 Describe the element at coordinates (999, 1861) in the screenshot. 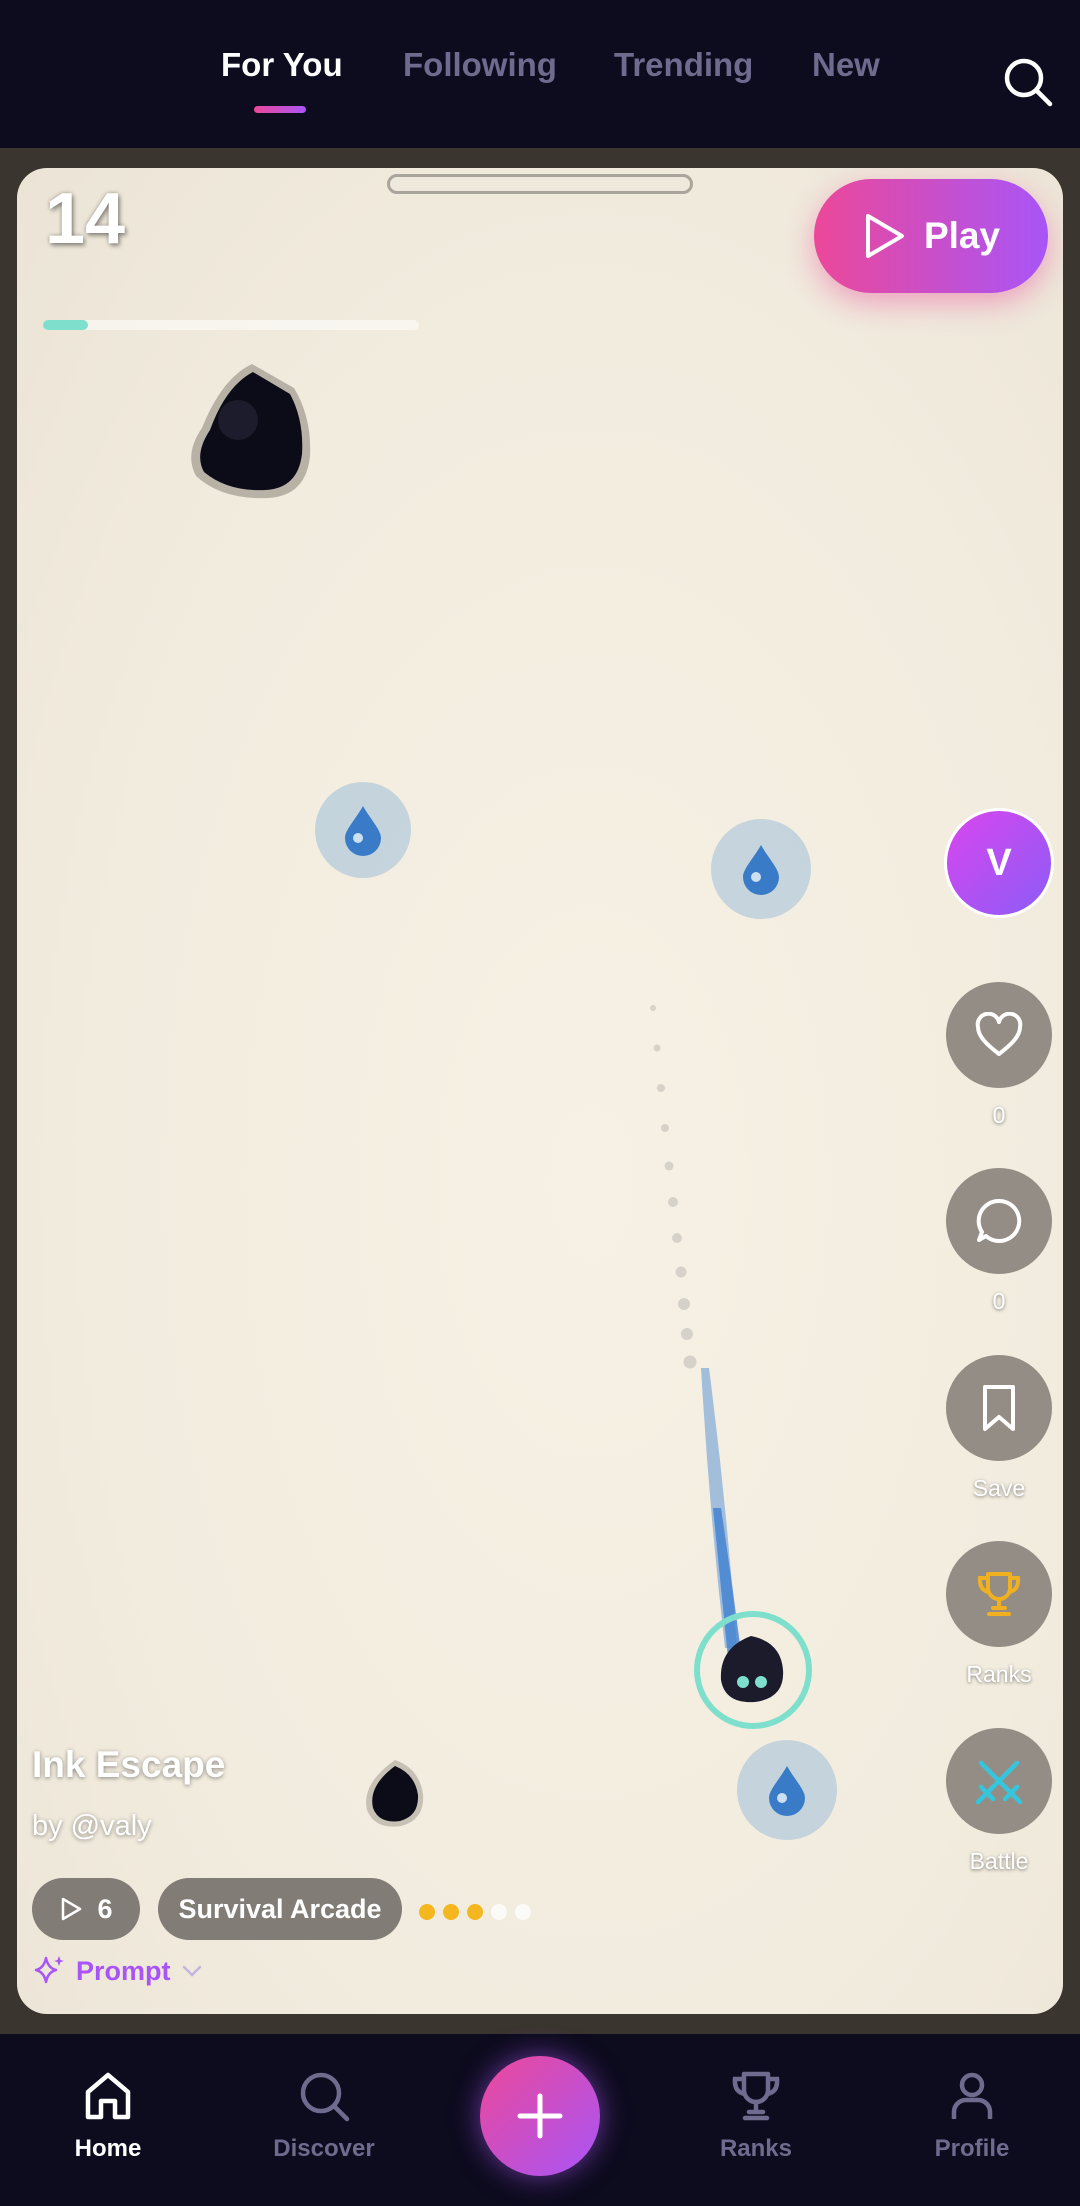

I see `battle-label: Battle` at that location.